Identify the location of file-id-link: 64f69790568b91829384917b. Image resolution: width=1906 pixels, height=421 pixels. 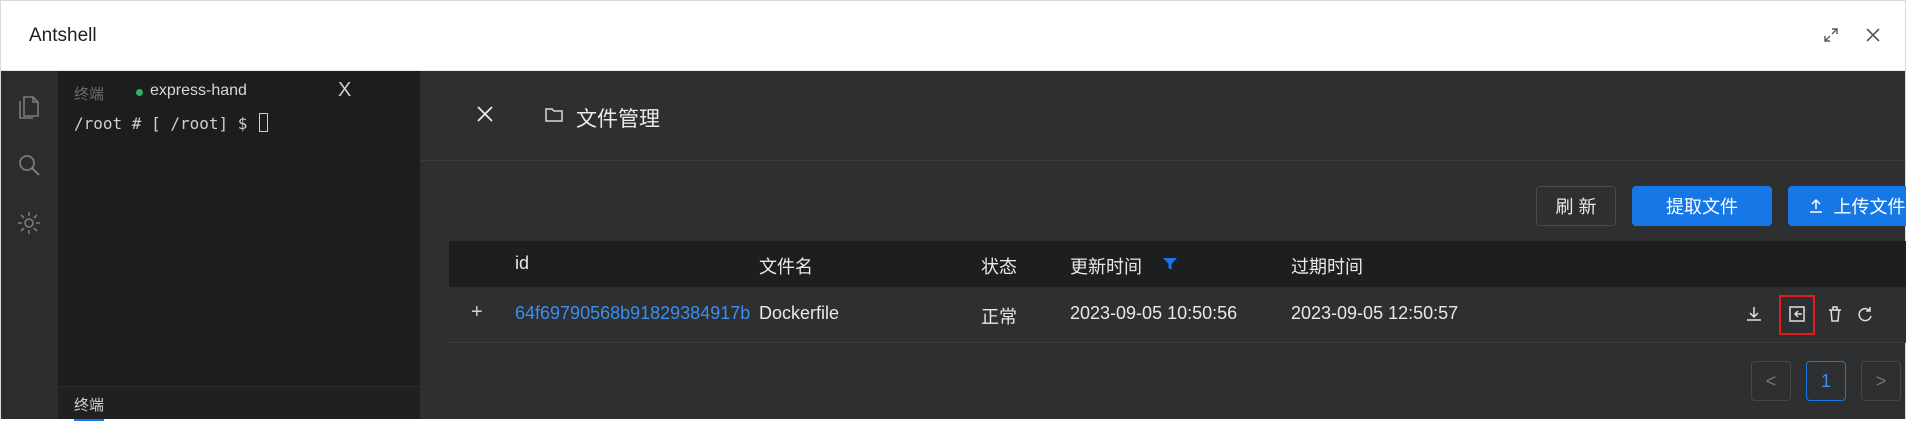
(632, 313).